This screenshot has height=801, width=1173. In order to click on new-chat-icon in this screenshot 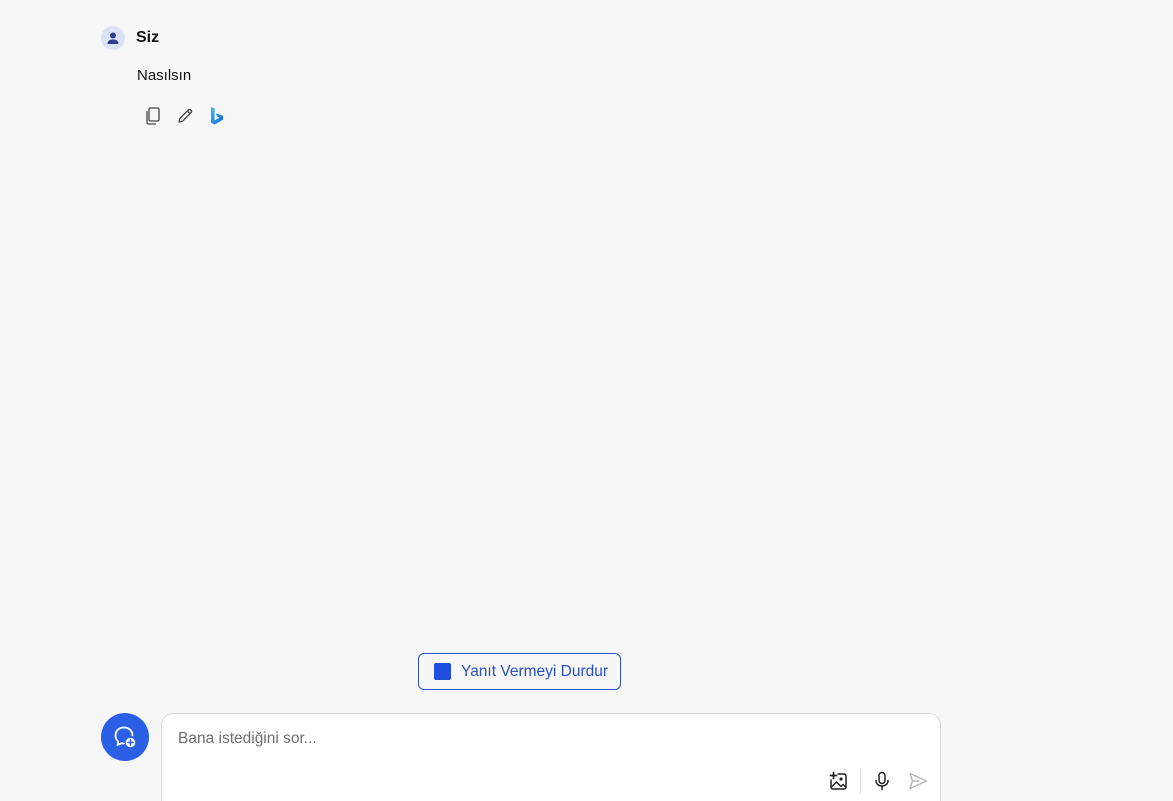, I will do `click(125, 737)`.